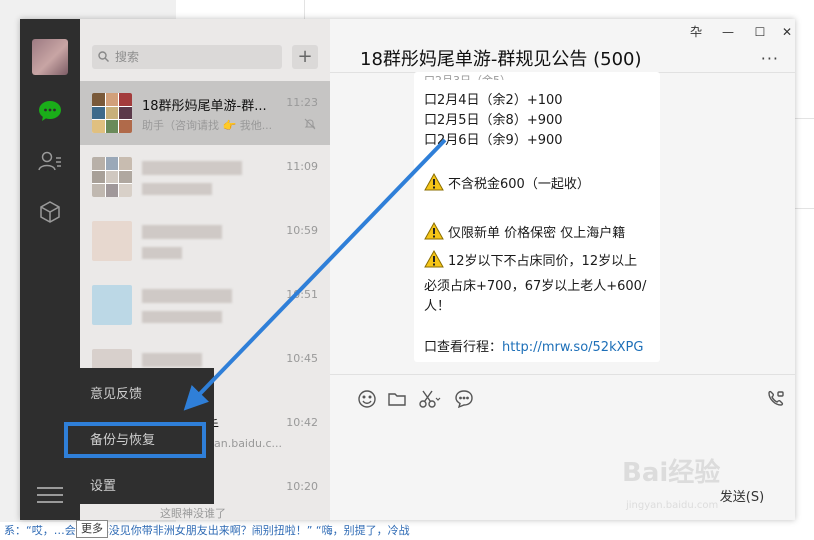 This screenshot has height=540, width=814. Describe the element at coordinates (367, 399) in the screenshot. I see `emoji-icon` at that location.